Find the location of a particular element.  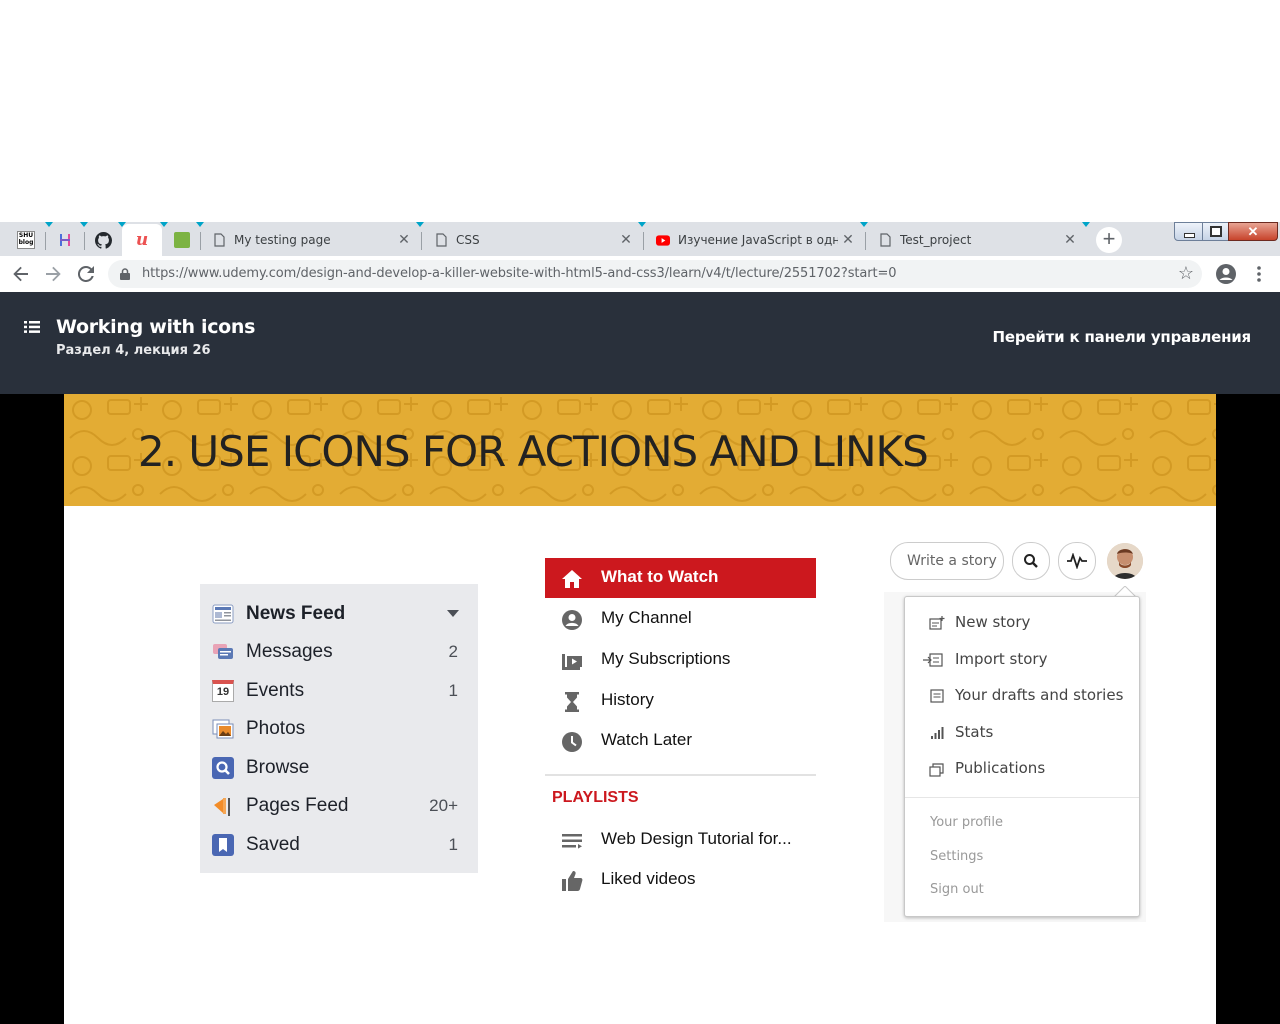

menu-your-profile: Your profile is located at coordinates (966, 822).